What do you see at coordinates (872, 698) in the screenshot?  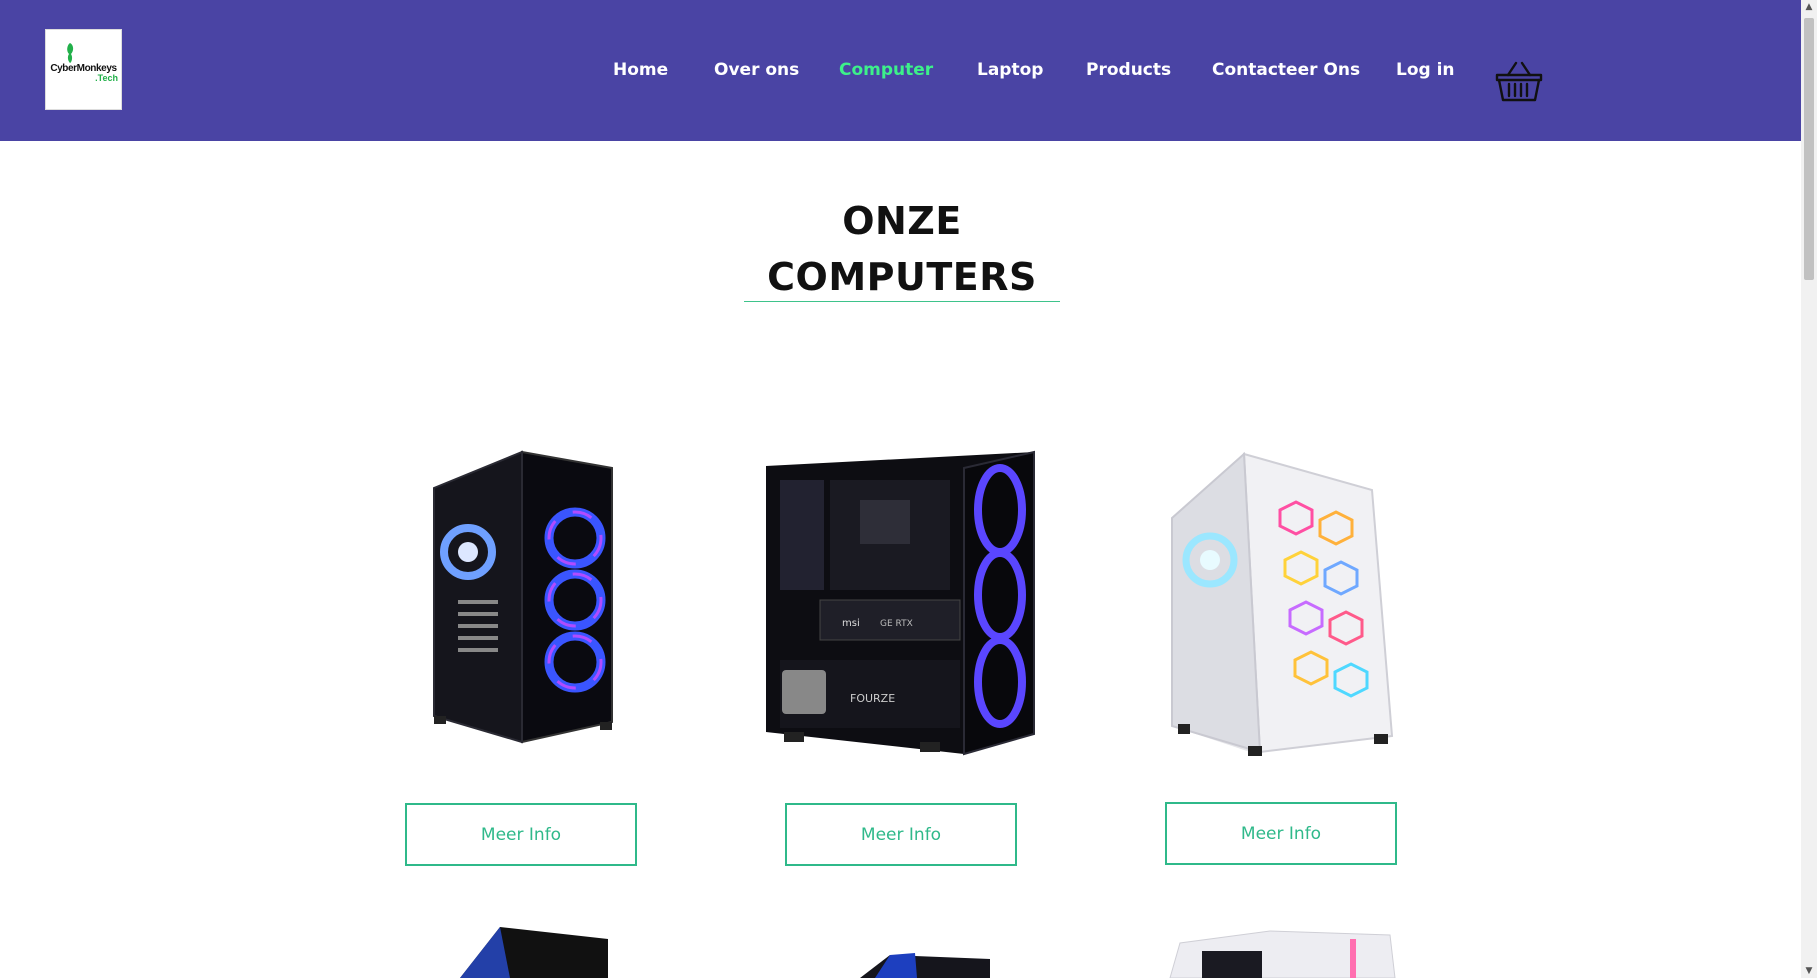 I see `svg-text: FOURZE` at bounding box center [872, 698].